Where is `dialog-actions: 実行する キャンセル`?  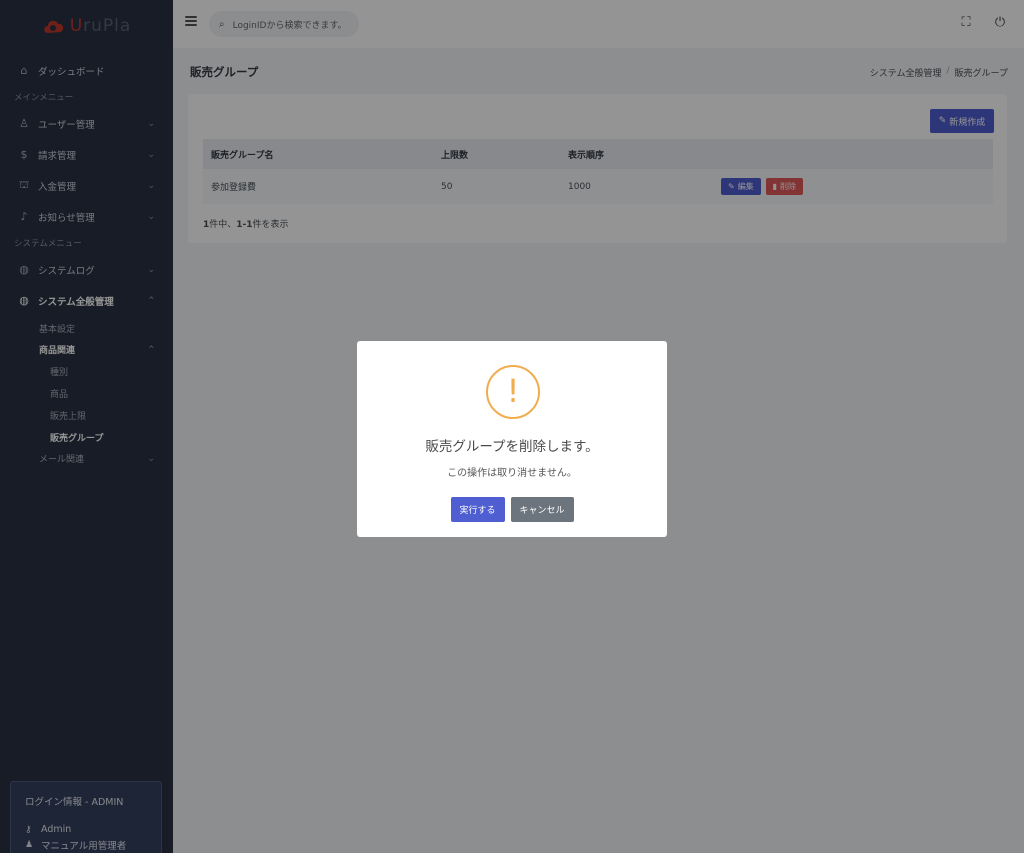 dialog-actions: 実行する キャンセル is located at coordinates (512, 509).